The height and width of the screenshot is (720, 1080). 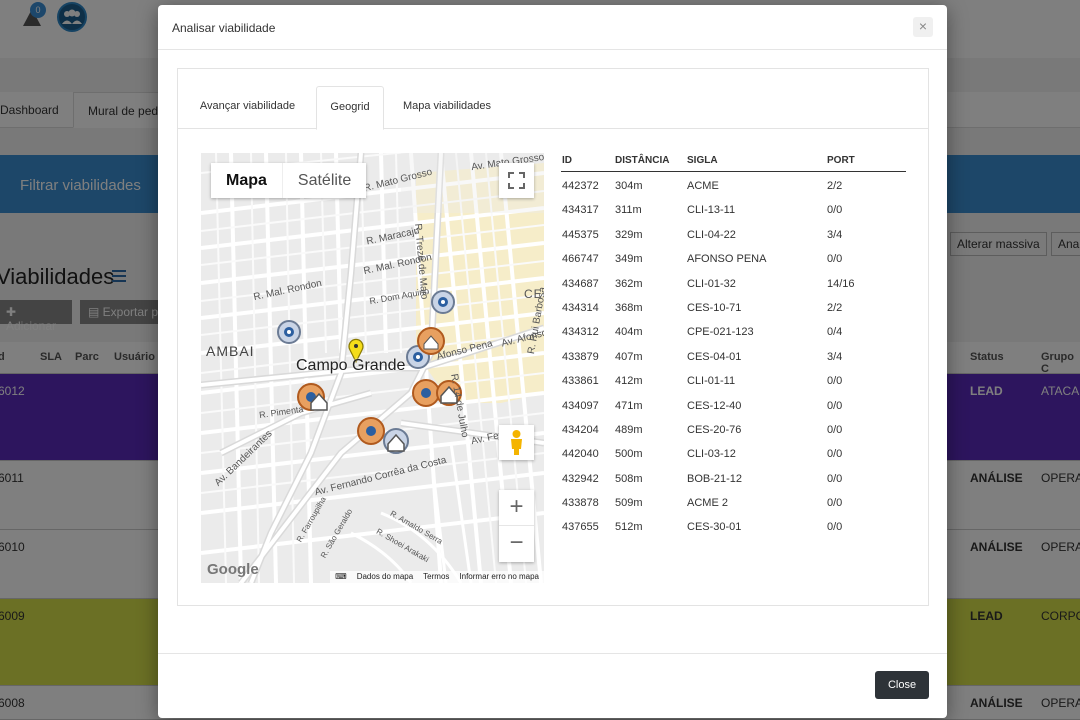 I want to click on table-row: 433879 407m CES-04-01 3/4, so click(x=733, y=355).